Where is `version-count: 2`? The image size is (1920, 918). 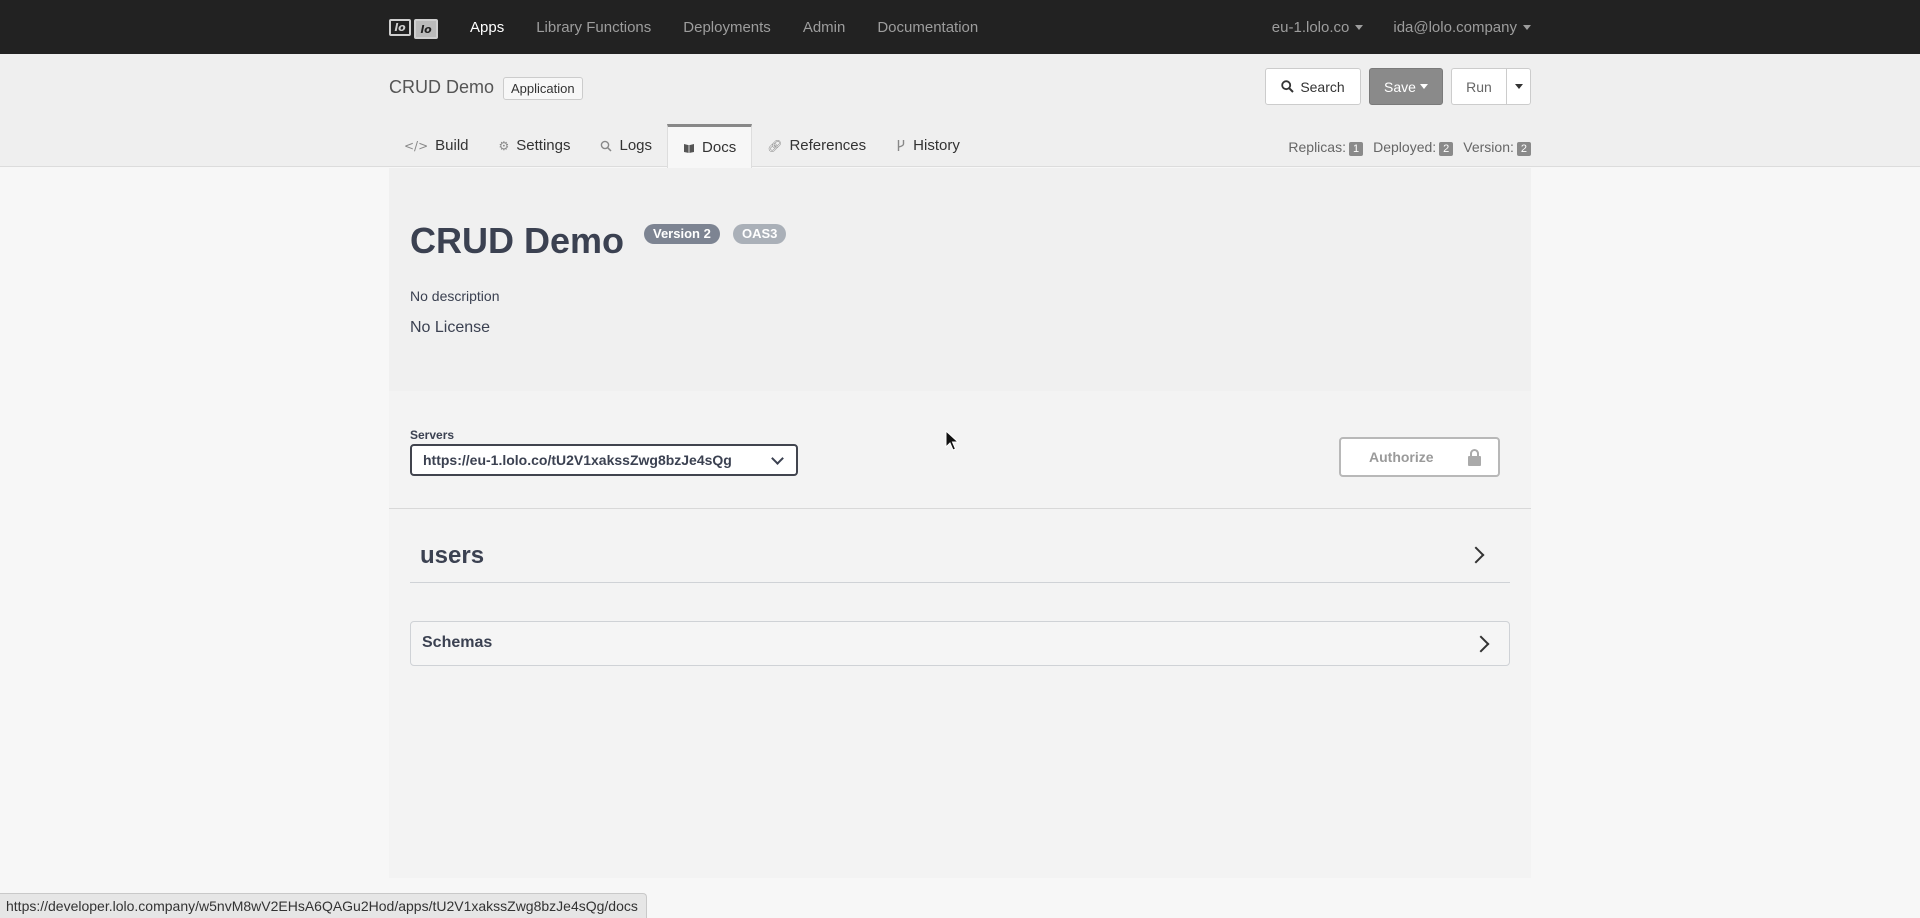
version-count: 2 is located at coordinates (1523, 149).